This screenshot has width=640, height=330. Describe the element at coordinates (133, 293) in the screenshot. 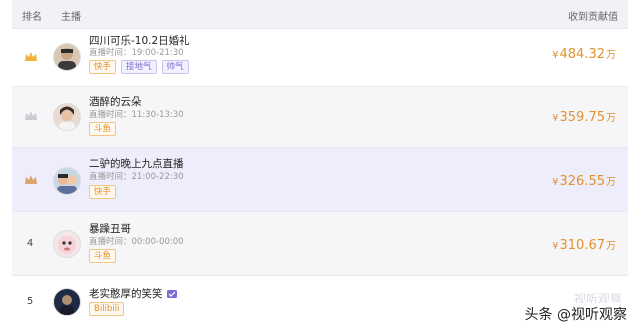

I see `host-name: 老实憨厚的笑笑` at that location.